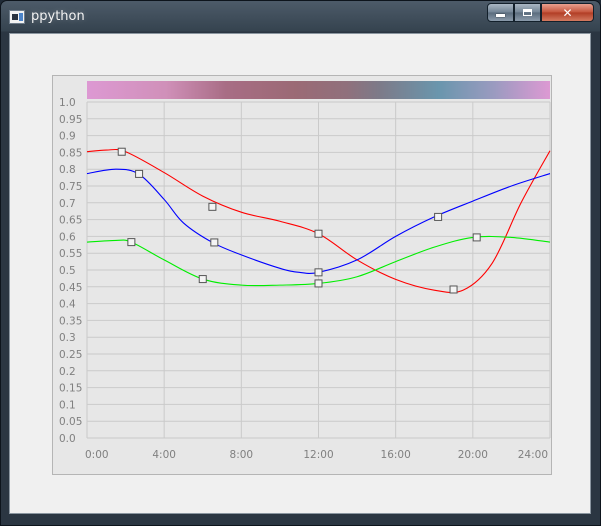  I want to click on minimize-icon, so click(500, 15).